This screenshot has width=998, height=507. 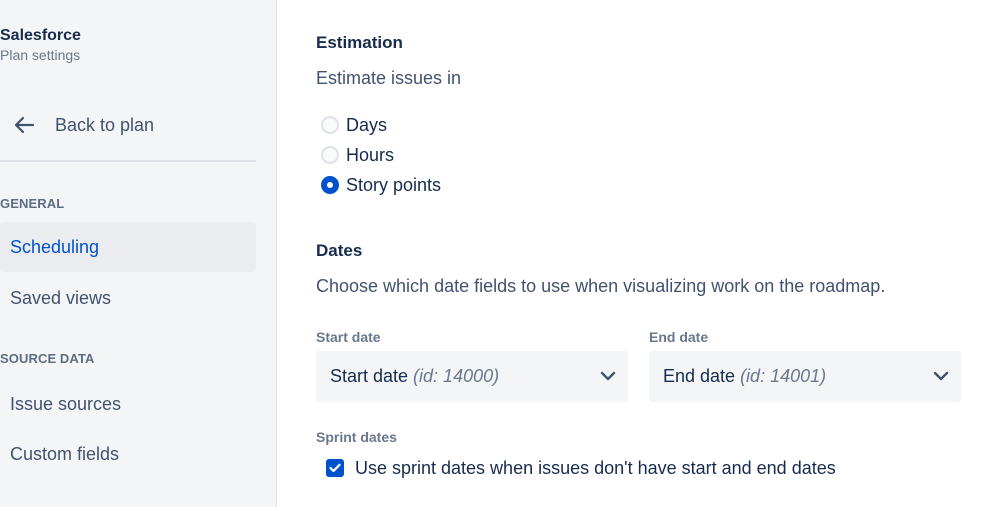 I want to click on sidebar-item-custom-fields: Custom fields, so click(x=128, y=454).